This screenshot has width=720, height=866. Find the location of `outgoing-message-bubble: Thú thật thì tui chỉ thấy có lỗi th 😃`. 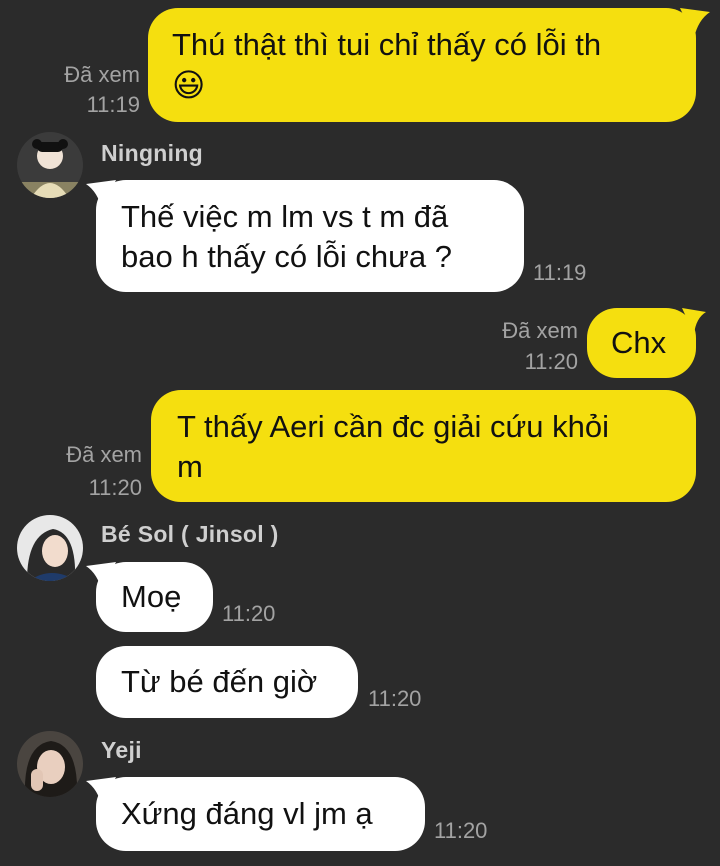

outgoing-message-bubble: Thú thật thì tui chỉ thấy có lỗi th 😃 is located at coordinates (422, 65).